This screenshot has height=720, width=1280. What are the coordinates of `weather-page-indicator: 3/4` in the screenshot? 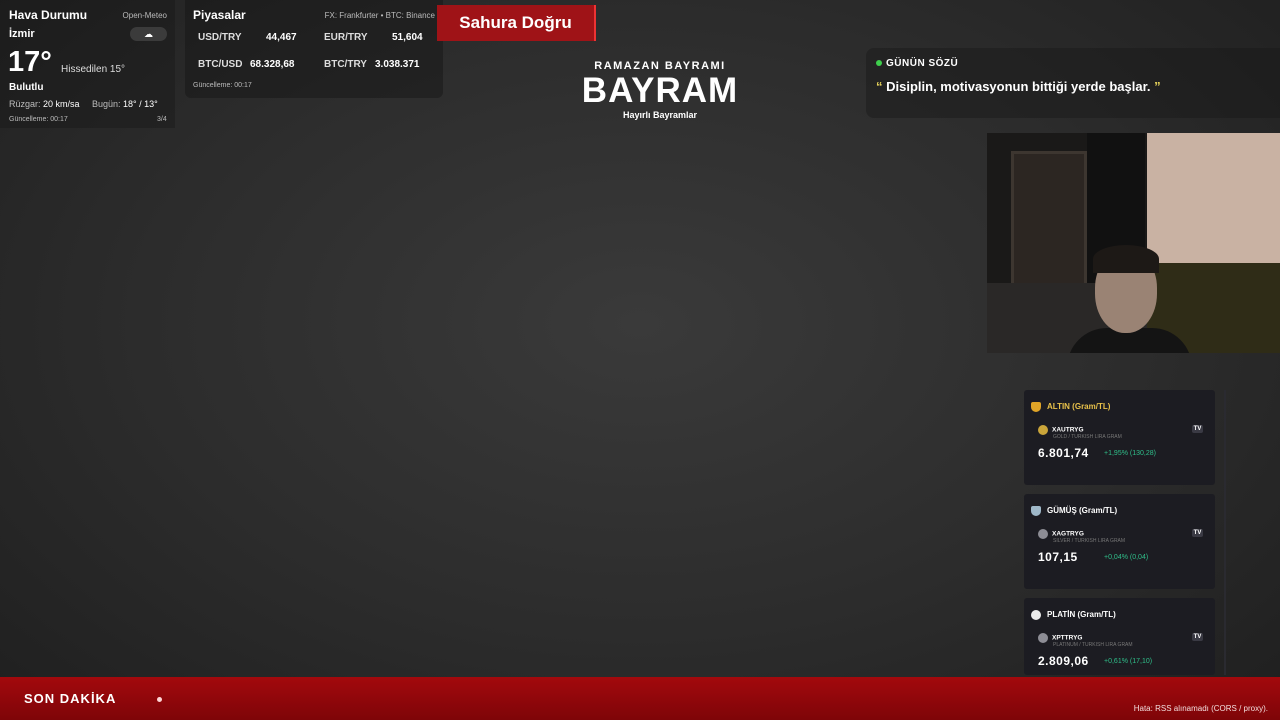 It's located at (162, 119).